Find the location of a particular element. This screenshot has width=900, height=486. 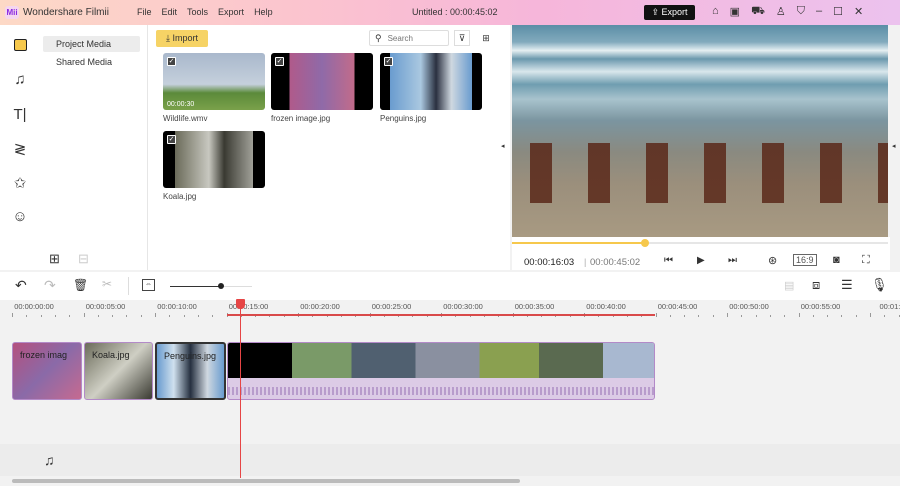

redo-icon: ↷ is located at coordinates (50, 285).